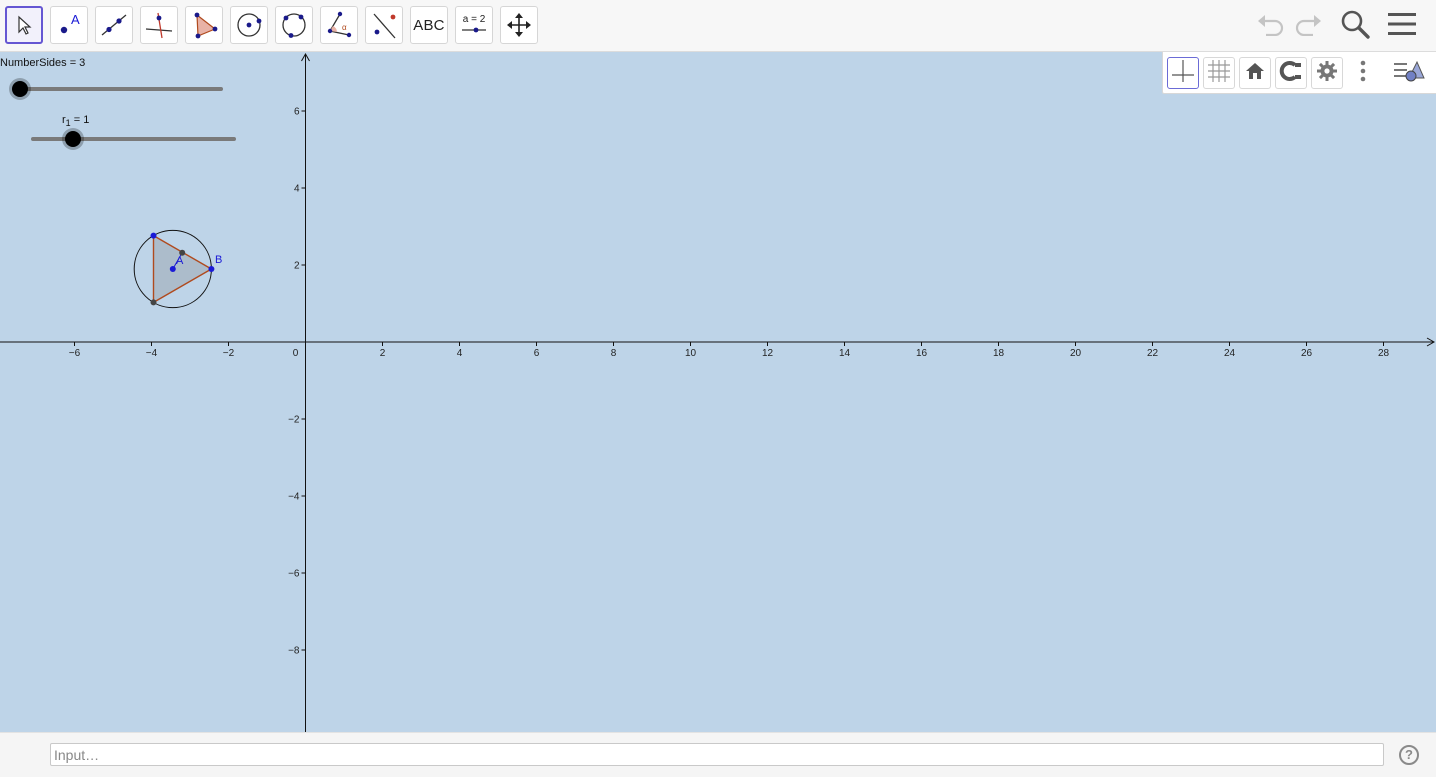  What do you see at coordinates (229, 353) in the screenshot?
I see `x-tick-label: −2` at bounding box center [229, 353].